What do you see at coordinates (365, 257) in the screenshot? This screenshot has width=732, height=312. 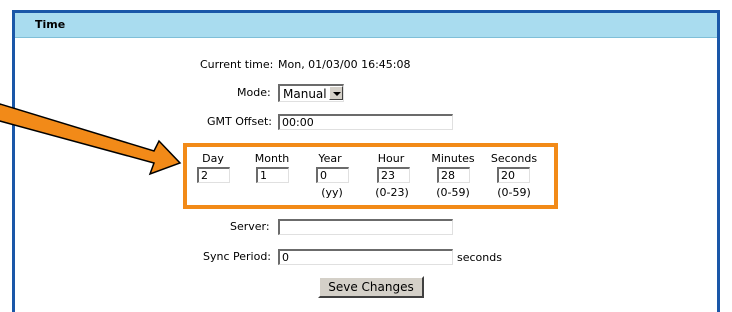 I see `sync-period-input` at bounding box center [365, 257].